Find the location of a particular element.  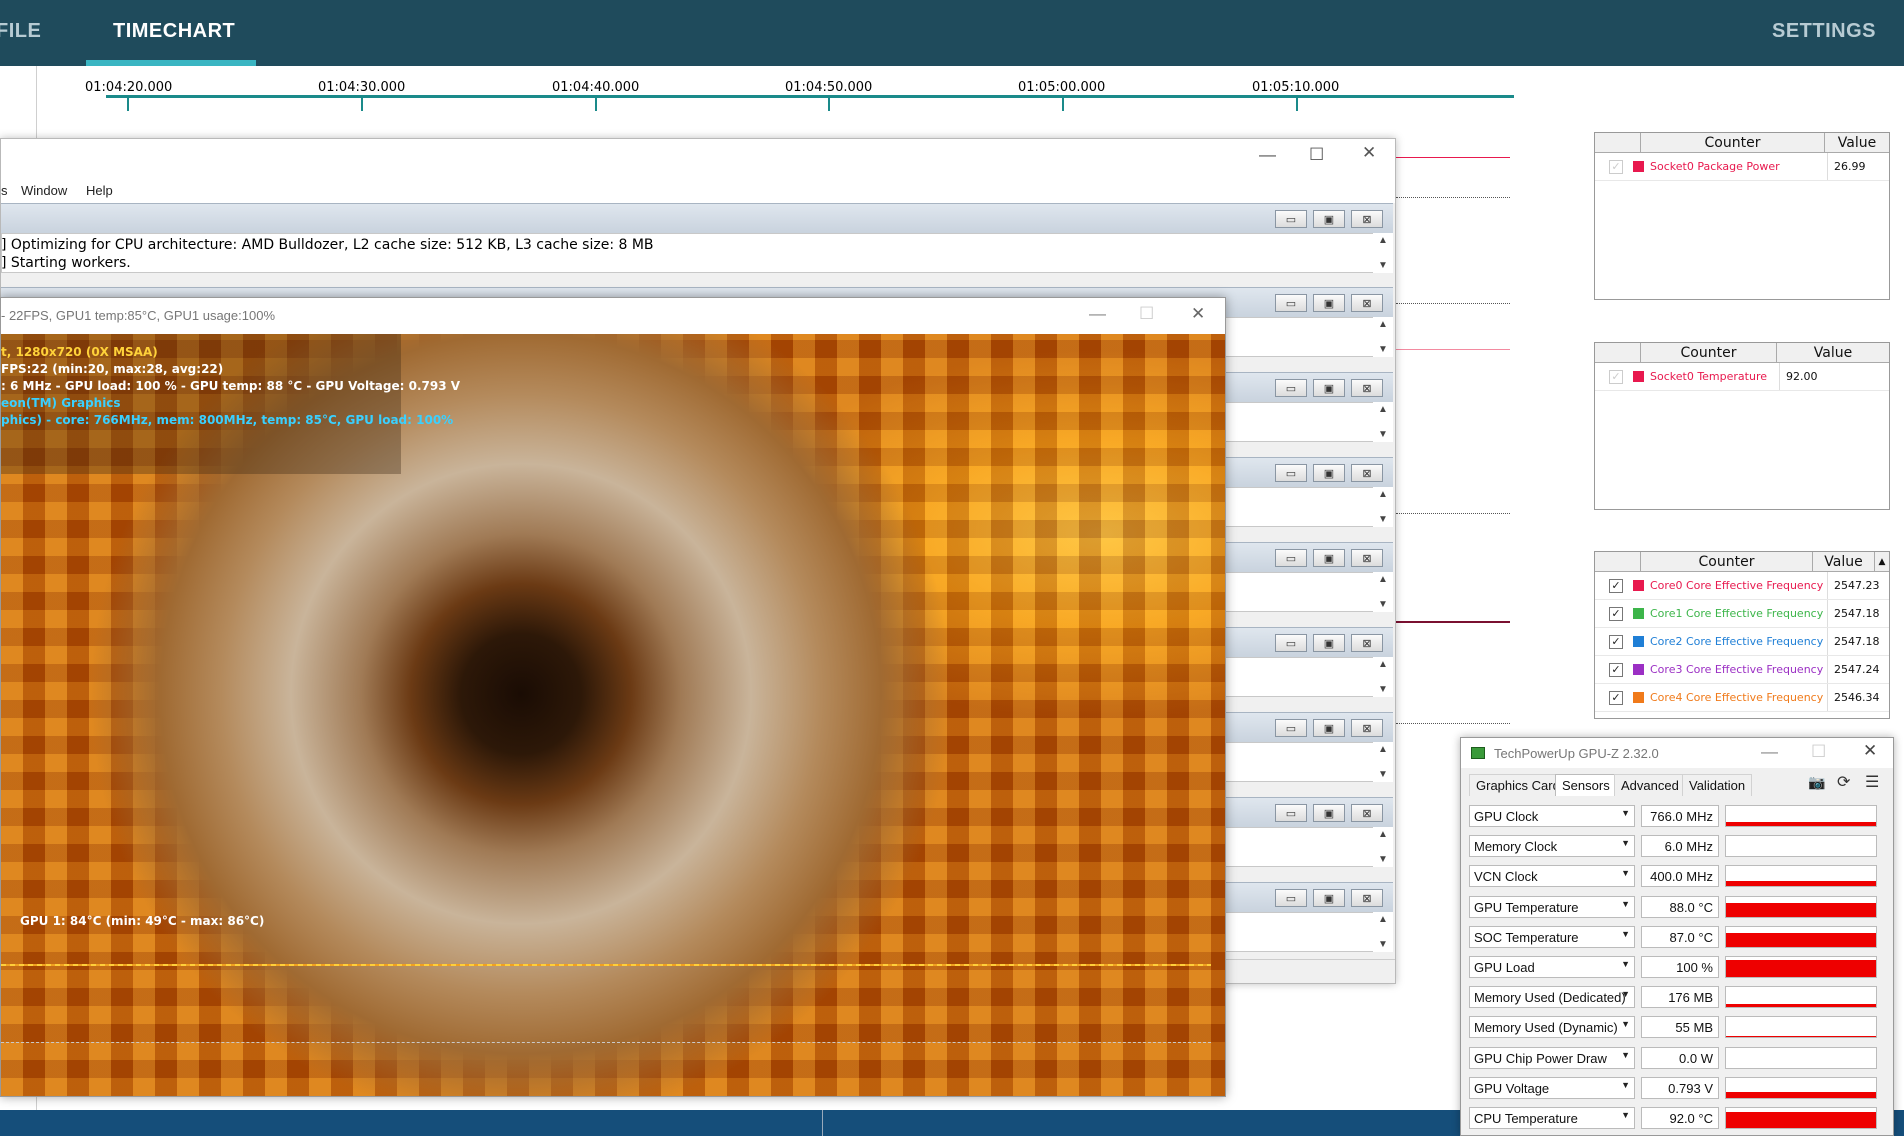

table-row: ✓ Socket0 Package Power 26.99 is located at coordinates (1742, 167).